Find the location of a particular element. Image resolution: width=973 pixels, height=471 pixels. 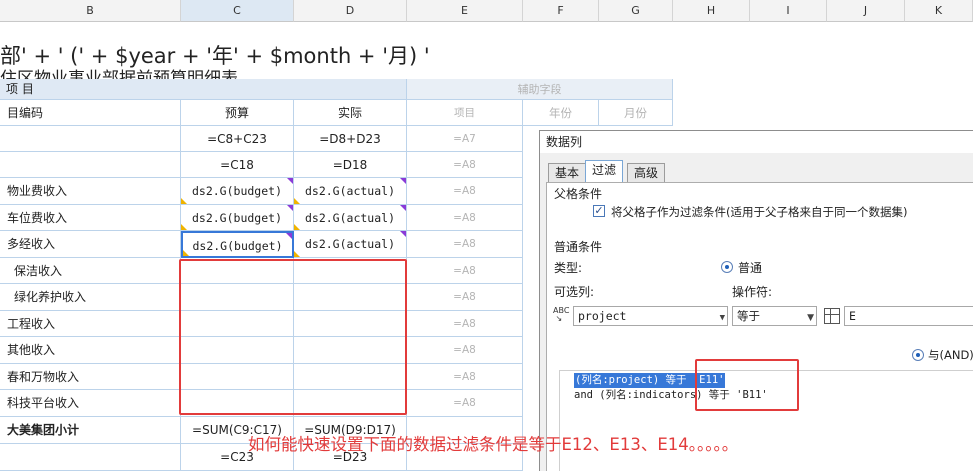

col-header-G: G is located at coordinates (636, 11).